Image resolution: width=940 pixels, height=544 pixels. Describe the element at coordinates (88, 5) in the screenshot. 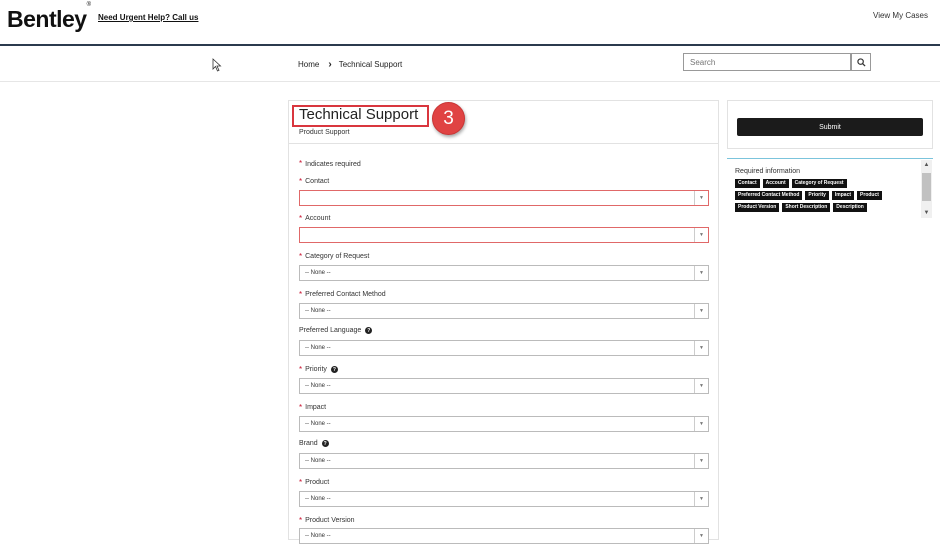

I see `logo-registered-mark: ®` at that location.